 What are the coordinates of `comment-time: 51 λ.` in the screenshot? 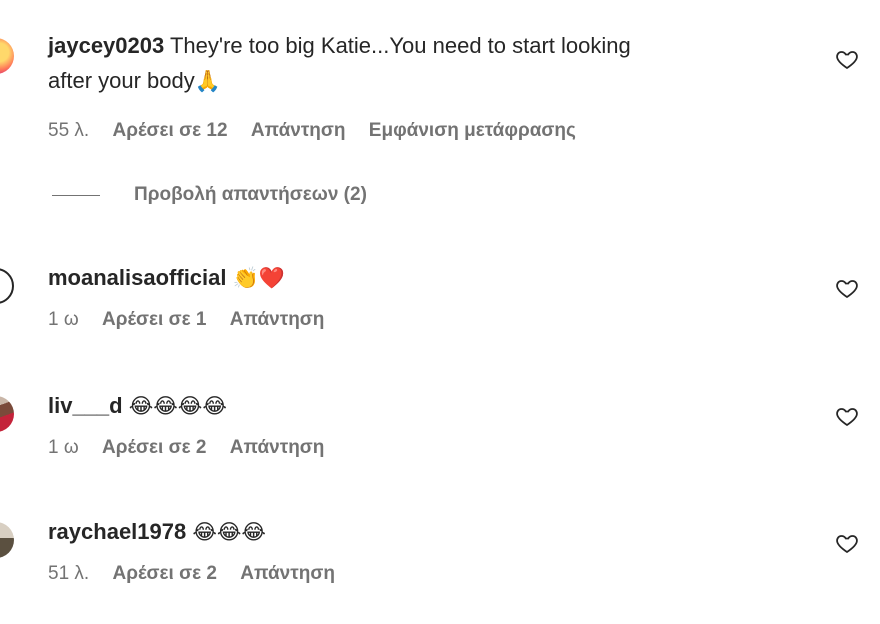 It's located at (68, 573).